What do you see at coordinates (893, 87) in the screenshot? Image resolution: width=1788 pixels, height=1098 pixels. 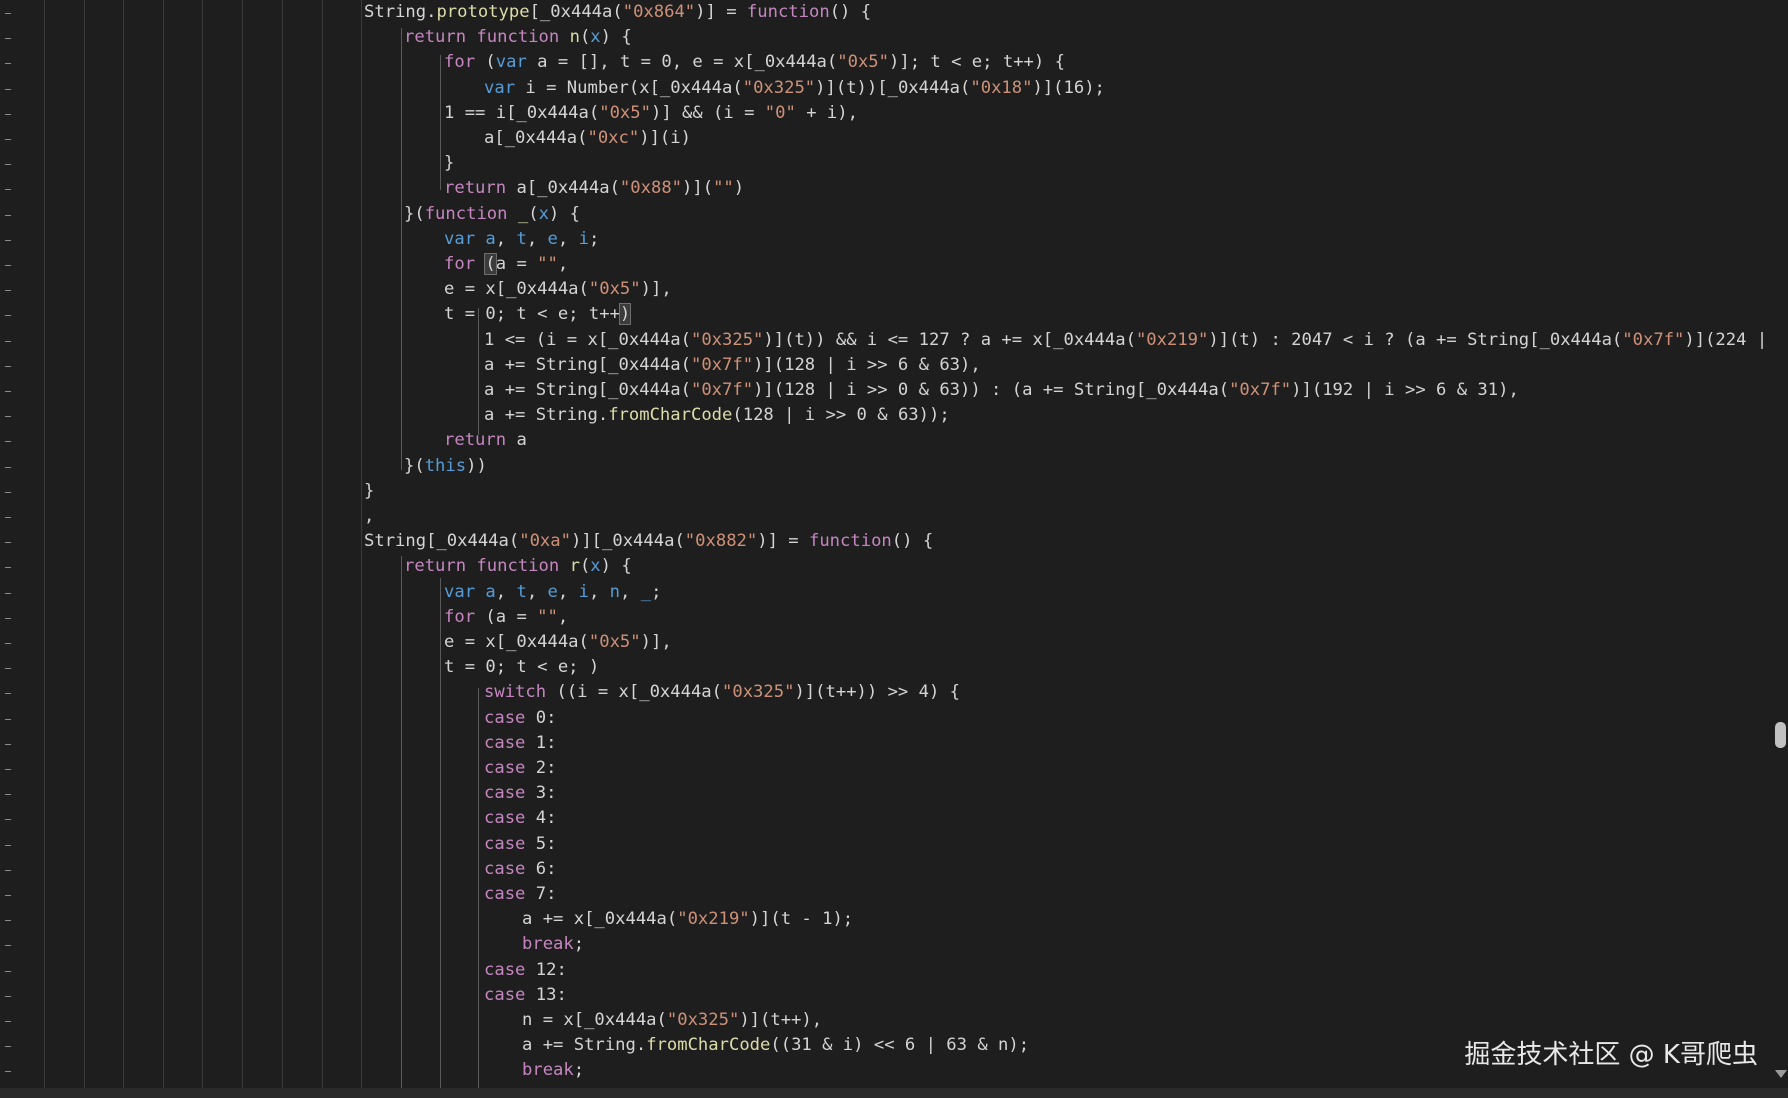 I see `code-token: )](t))[_0x444a(` at bounding box center [893, 87].